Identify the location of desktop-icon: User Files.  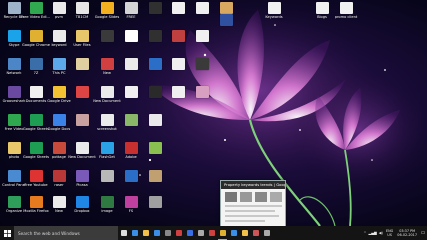
(82, 42).